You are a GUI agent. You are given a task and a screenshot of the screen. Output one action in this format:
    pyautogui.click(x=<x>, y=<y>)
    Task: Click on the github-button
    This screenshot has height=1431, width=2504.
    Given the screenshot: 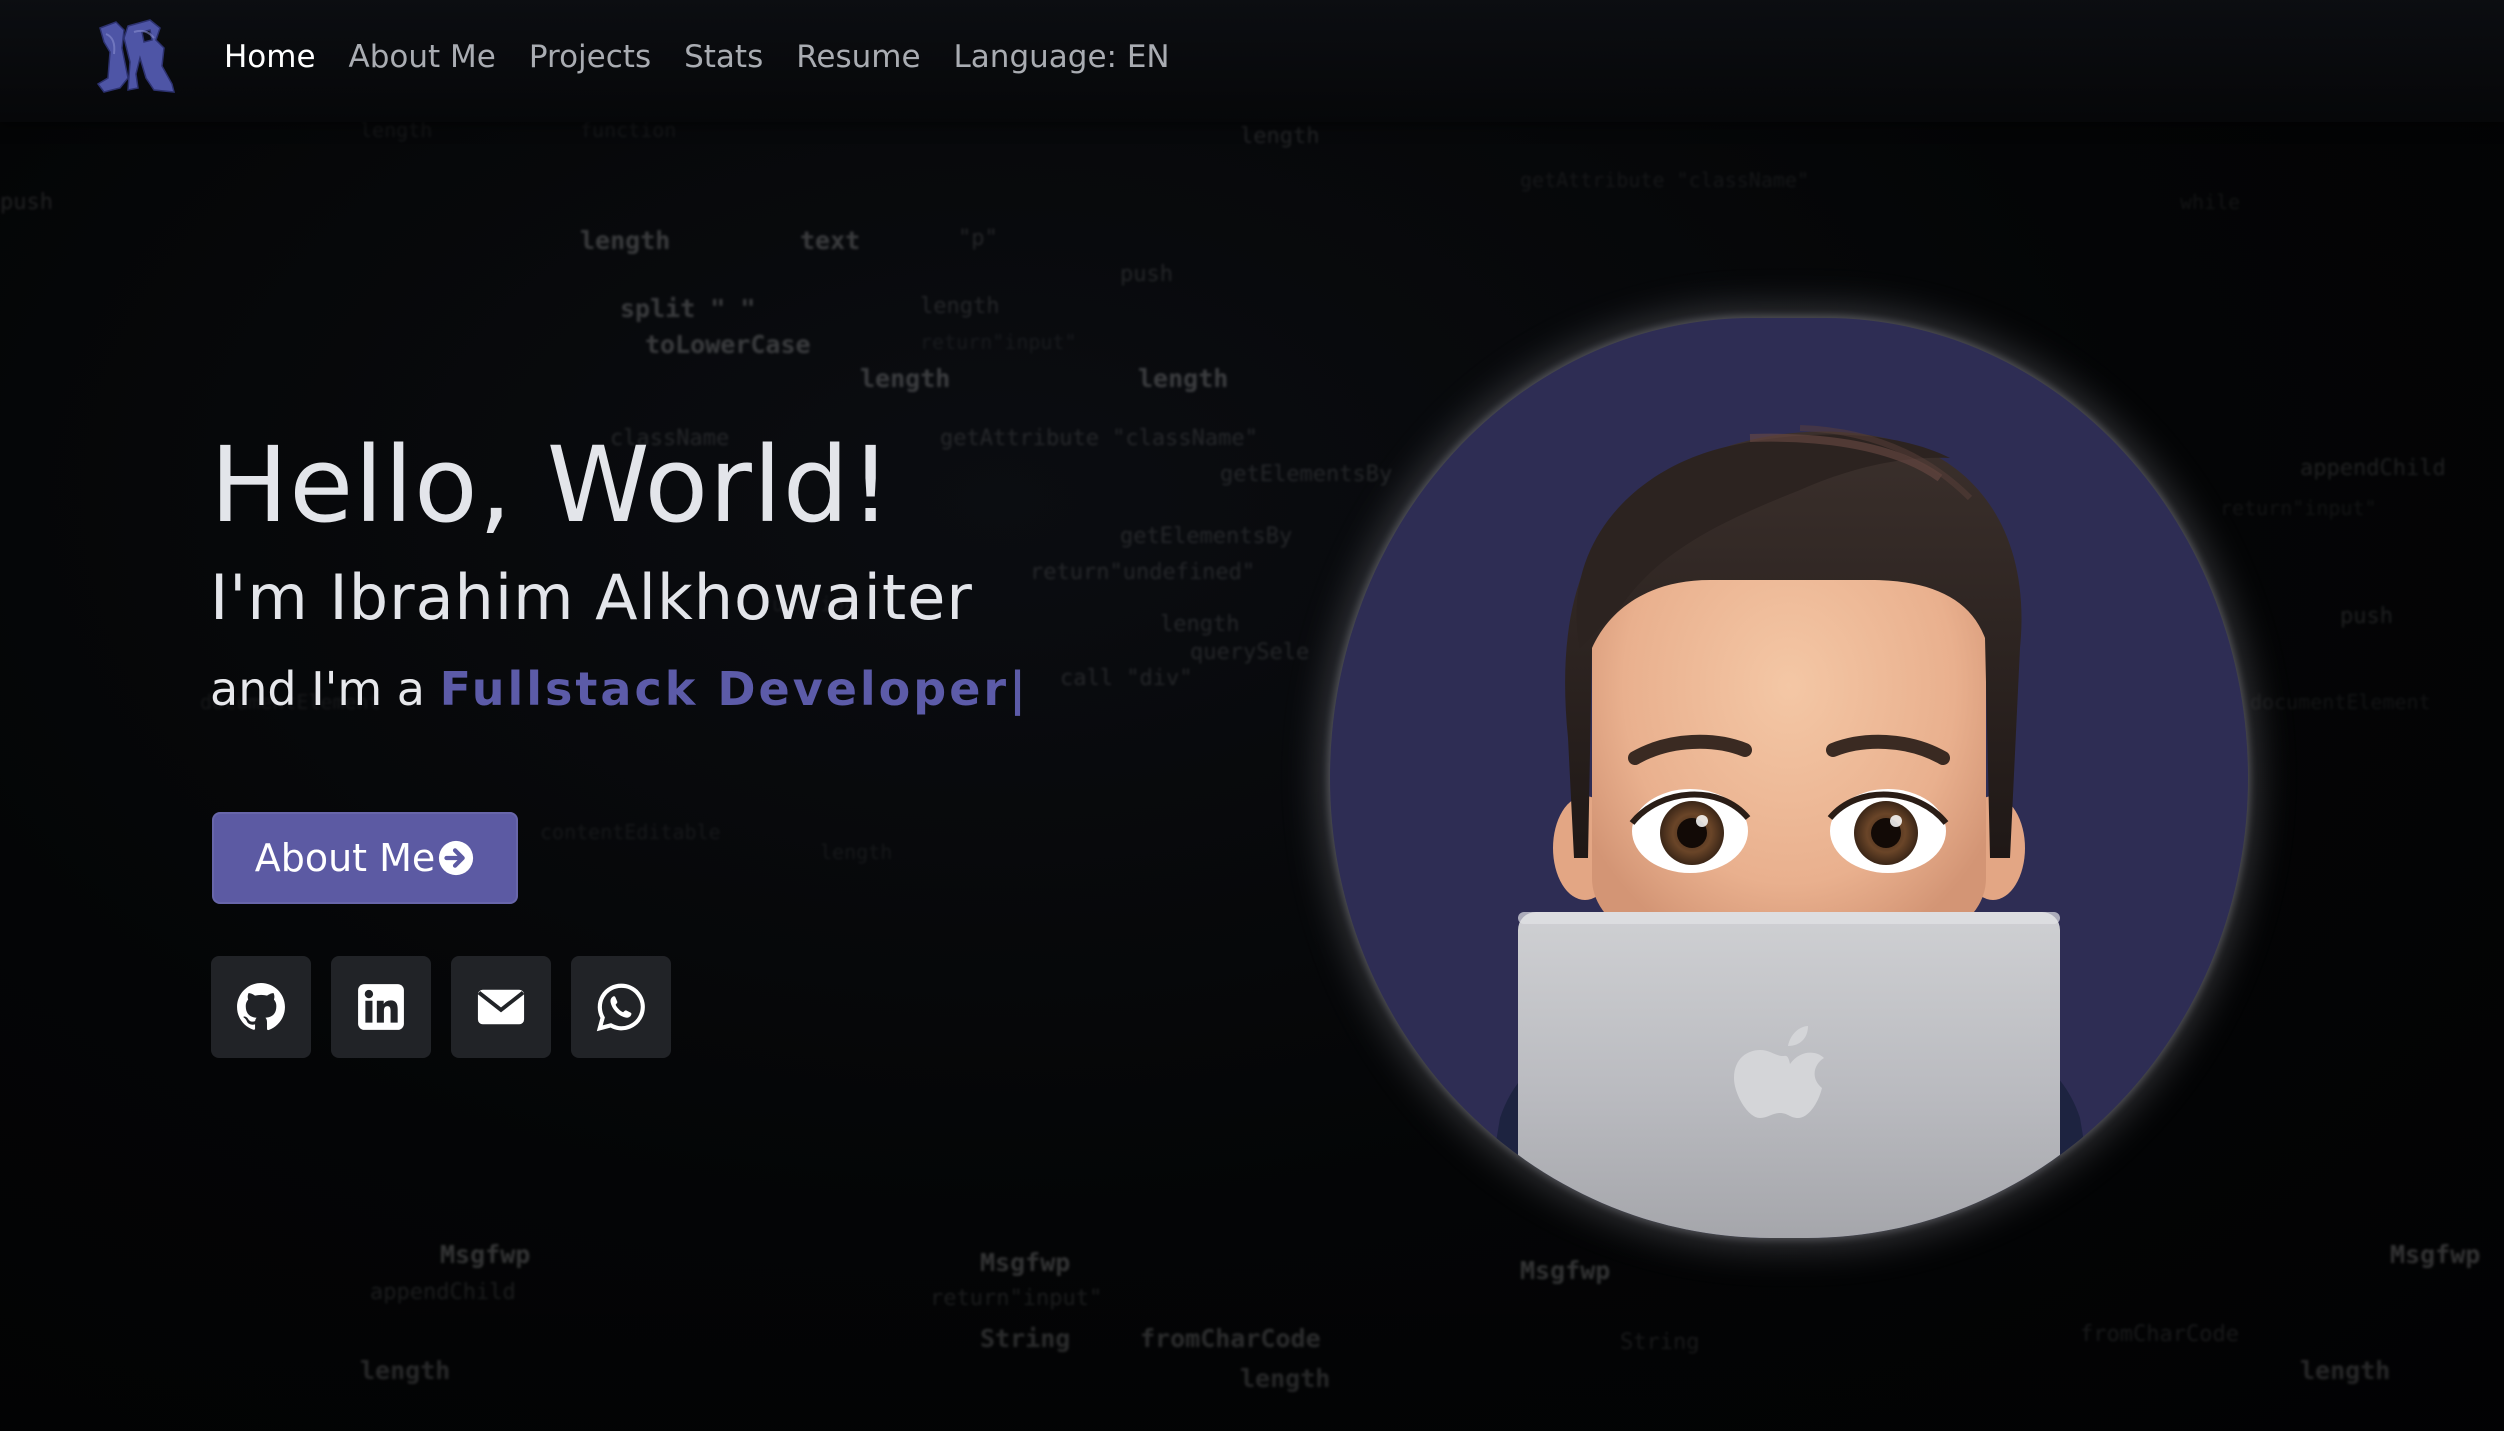 What is the action you would take?
    pyautogui.click(x=261, y=1007)
    